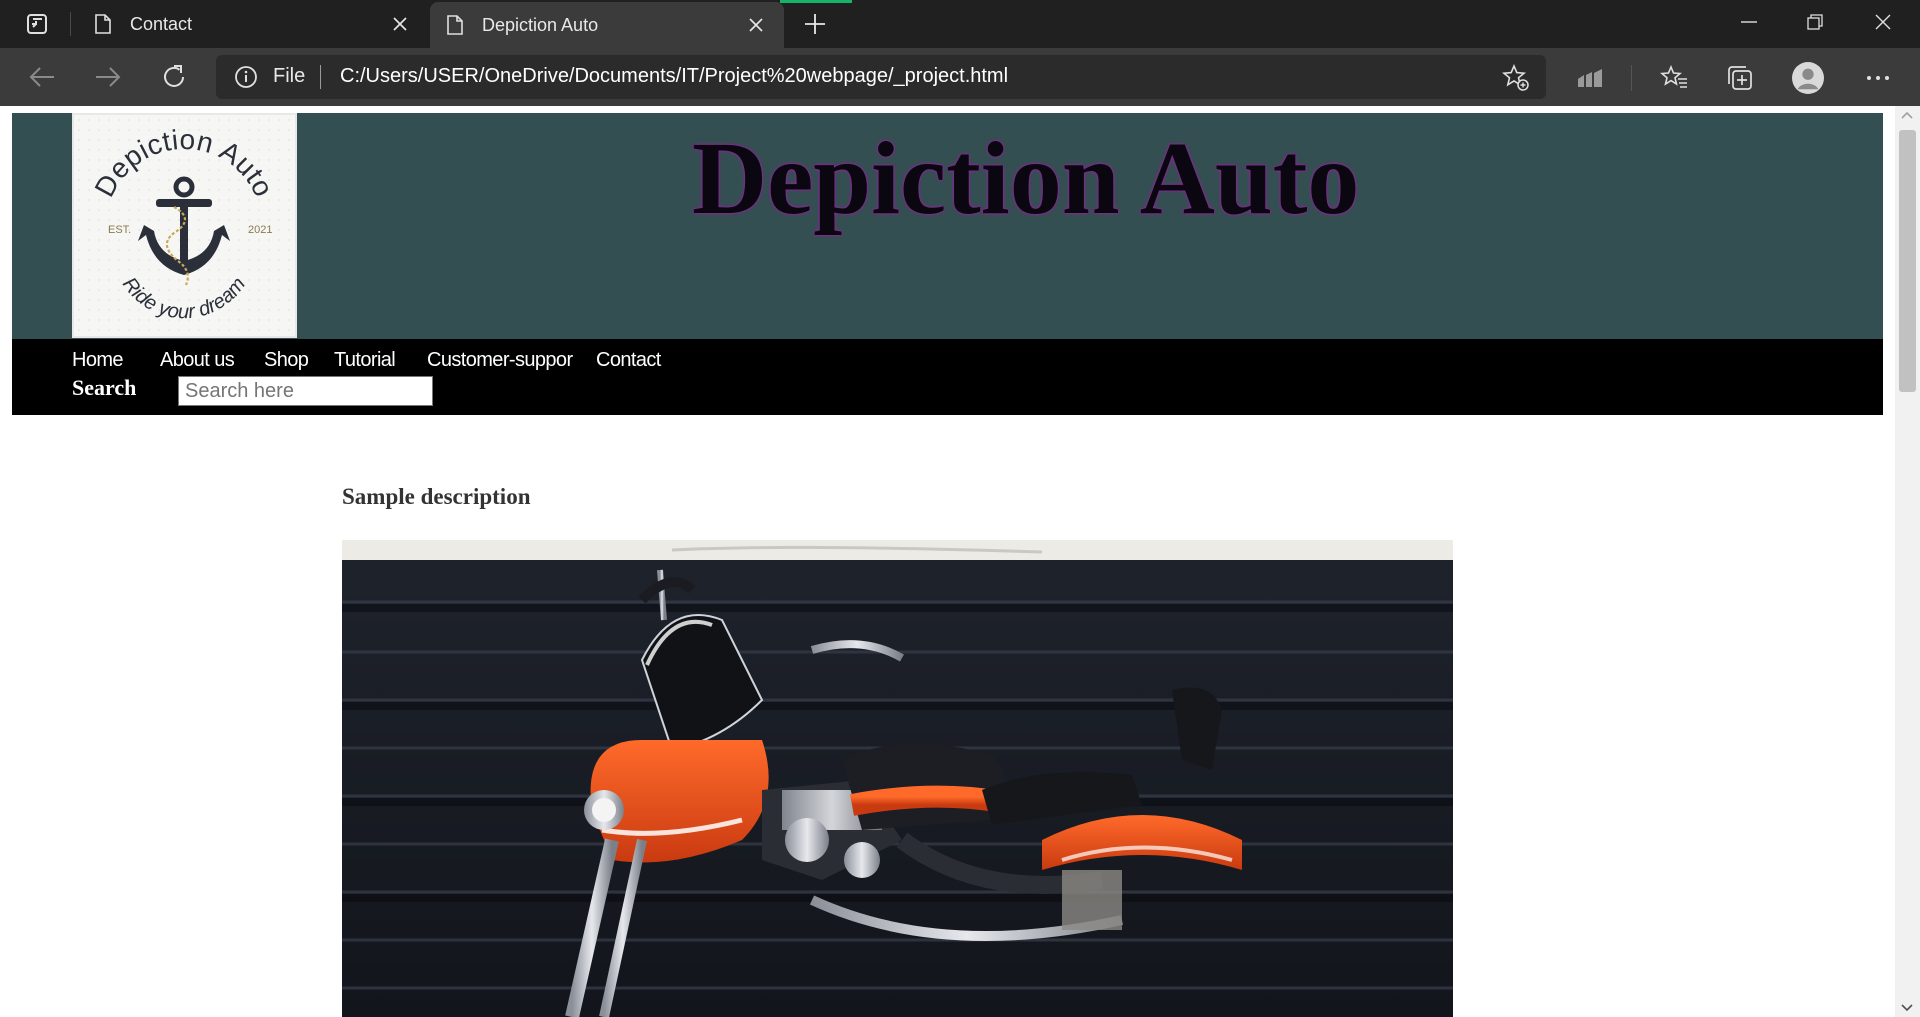 Image resolution: width=1920 pixels, height=1017 pixels. I want to click on scrollbar-thumb, so click(1907, 261).